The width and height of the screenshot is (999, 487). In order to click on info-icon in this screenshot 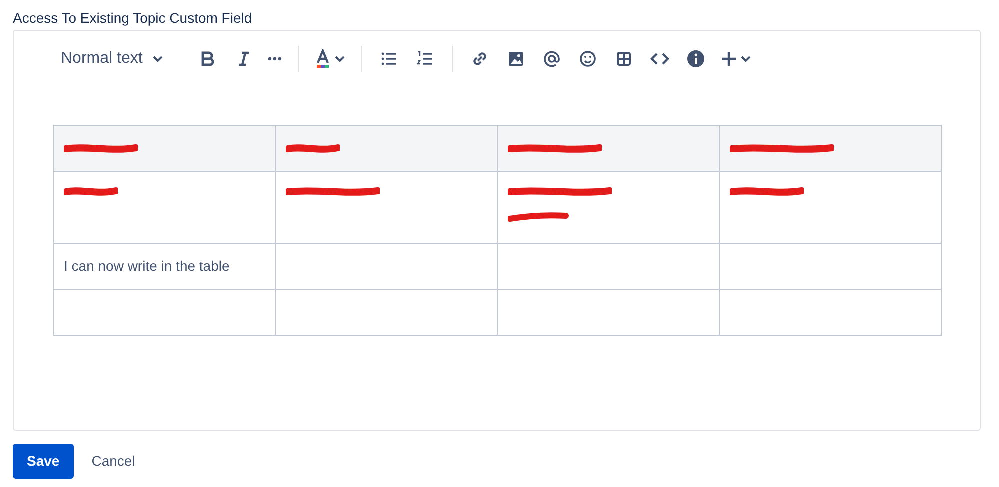, I will do `click(695, 59)`.